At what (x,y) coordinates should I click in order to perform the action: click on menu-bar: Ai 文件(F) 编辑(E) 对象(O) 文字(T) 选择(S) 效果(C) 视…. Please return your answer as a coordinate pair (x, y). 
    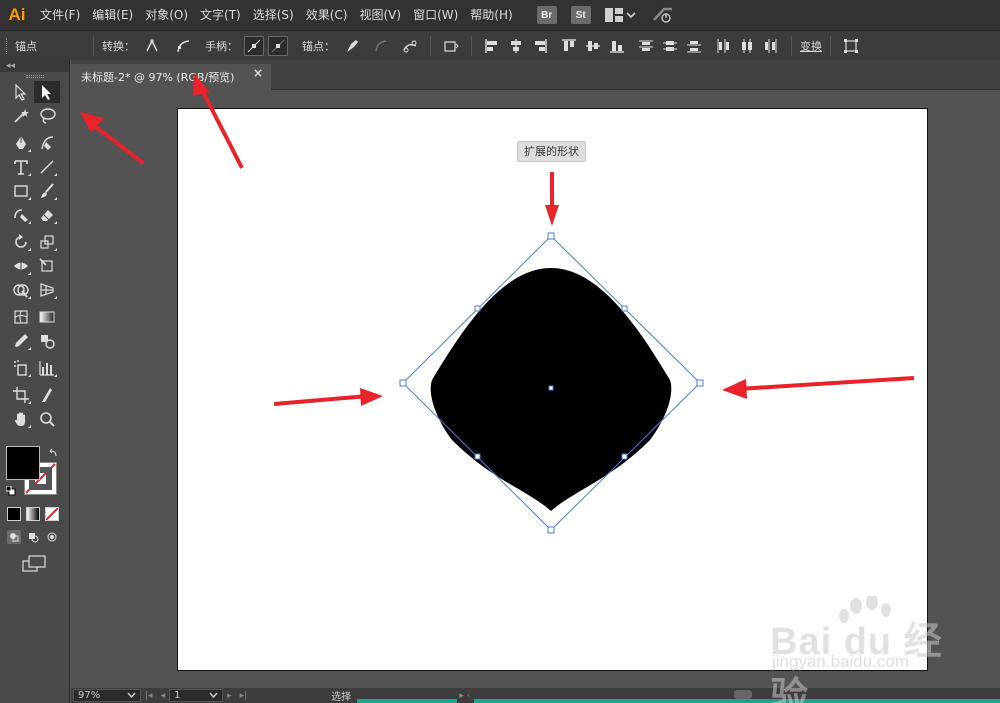
    Looking at the image, I should click on (500, 15).